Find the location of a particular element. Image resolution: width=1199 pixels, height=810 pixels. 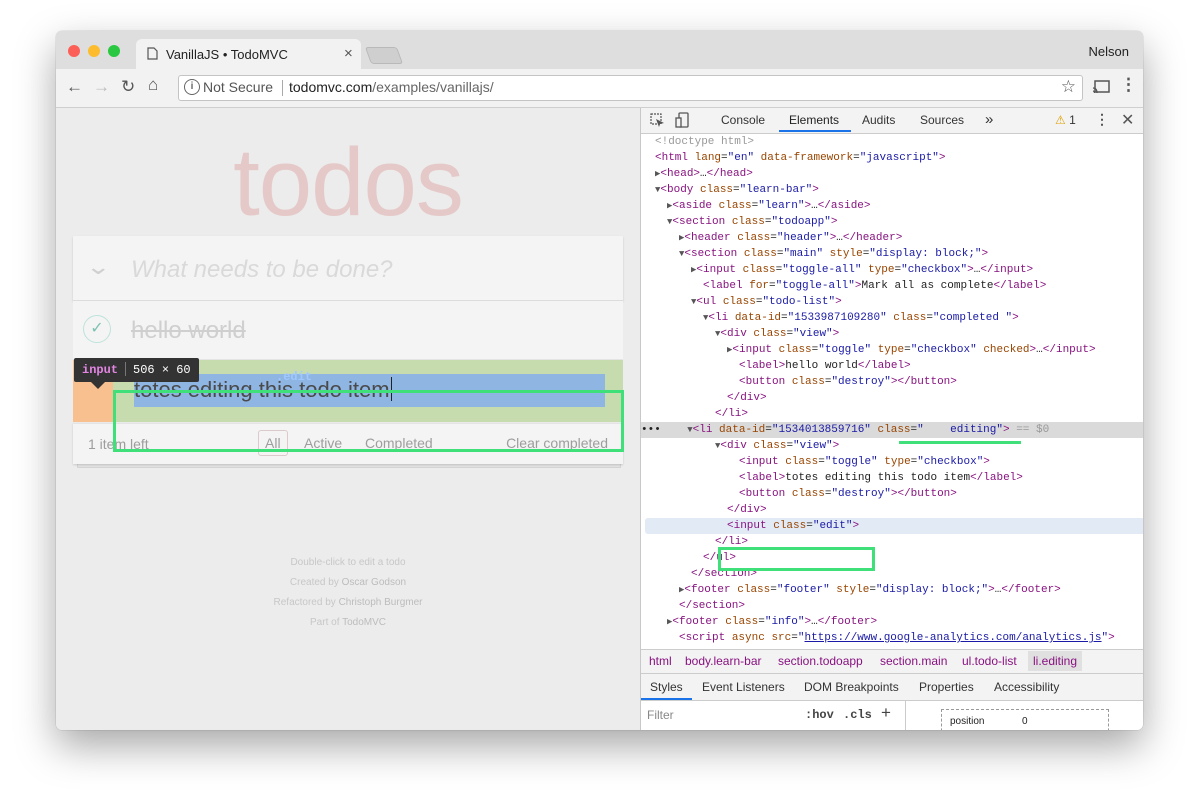

new-tab-button is located at coordinates (384, 55).